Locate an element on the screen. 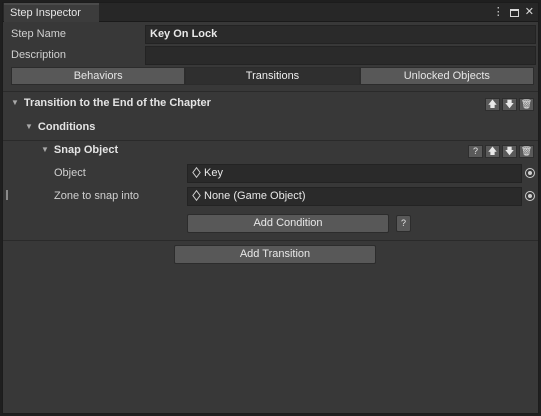  window-controls: ⋮ ✕ is located at coordinates (513, 12).